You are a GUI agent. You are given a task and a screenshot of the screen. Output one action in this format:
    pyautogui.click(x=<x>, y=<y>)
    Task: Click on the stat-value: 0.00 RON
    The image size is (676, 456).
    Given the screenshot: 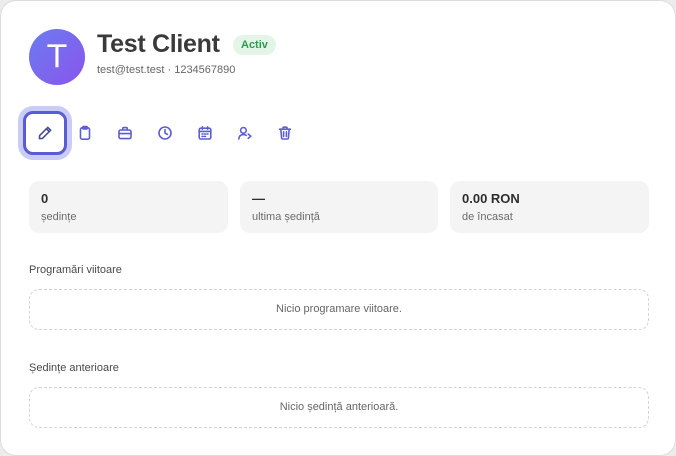 What is the action you would take?
    pyautogui.click(x=491, y=198)
    